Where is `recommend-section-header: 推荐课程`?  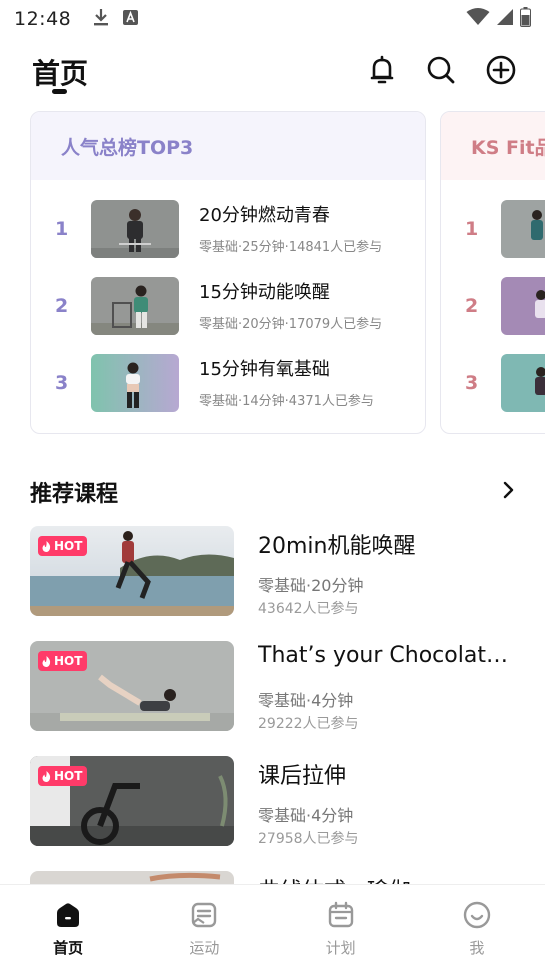
recommend-section-header: 推荐课程 is located at coordinates (275, 492).